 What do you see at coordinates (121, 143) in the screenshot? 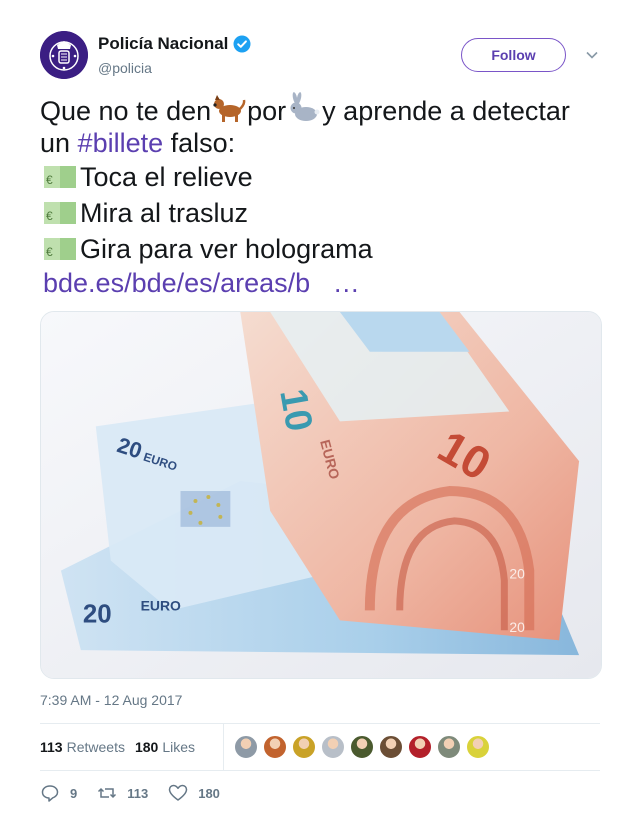
I see `hashtag-link: #billete` at bounding box center [121, 143].